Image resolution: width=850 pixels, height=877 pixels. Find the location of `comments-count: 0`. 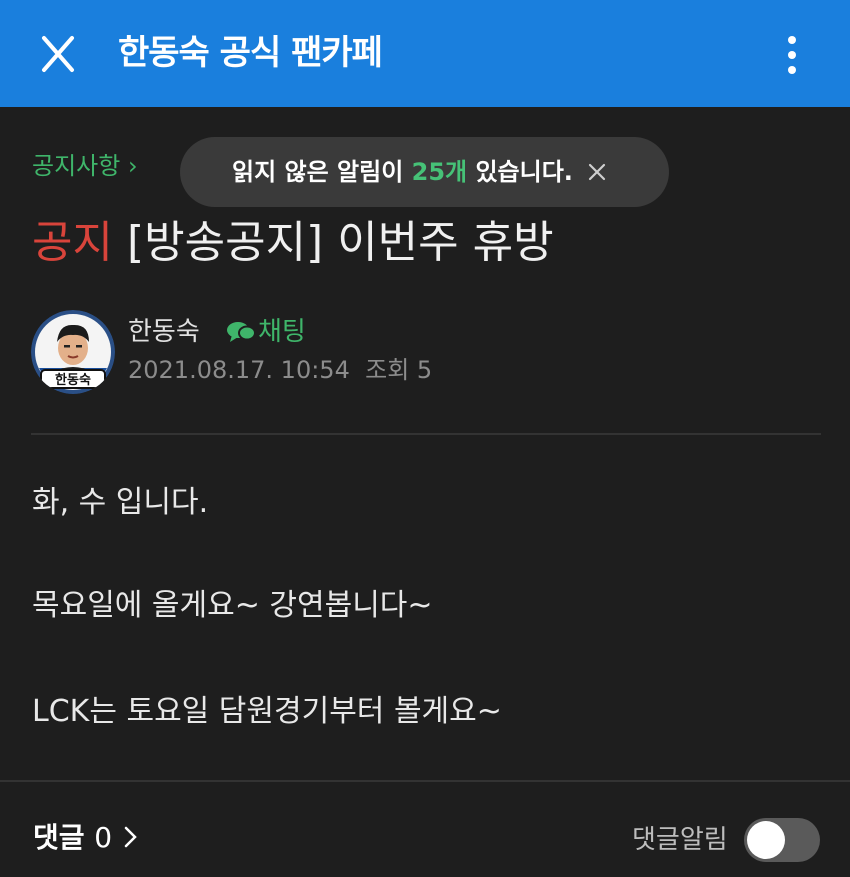

comments-count: 0 is located at coordinates (103, 837).